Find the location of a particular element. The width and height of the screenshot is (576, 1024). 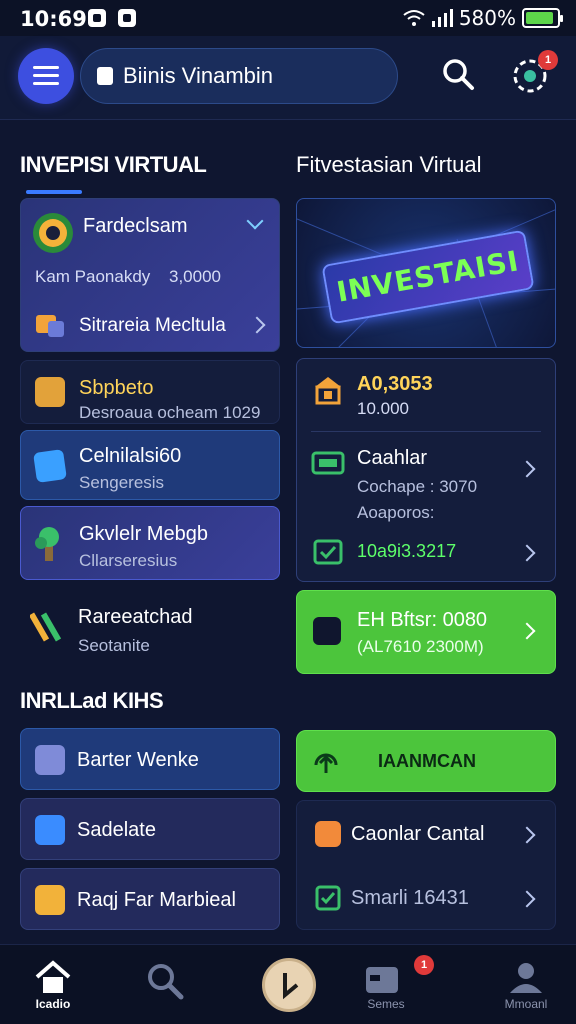

left-section2-title: INRLLad KIHS is located at coordinates (92, 700).